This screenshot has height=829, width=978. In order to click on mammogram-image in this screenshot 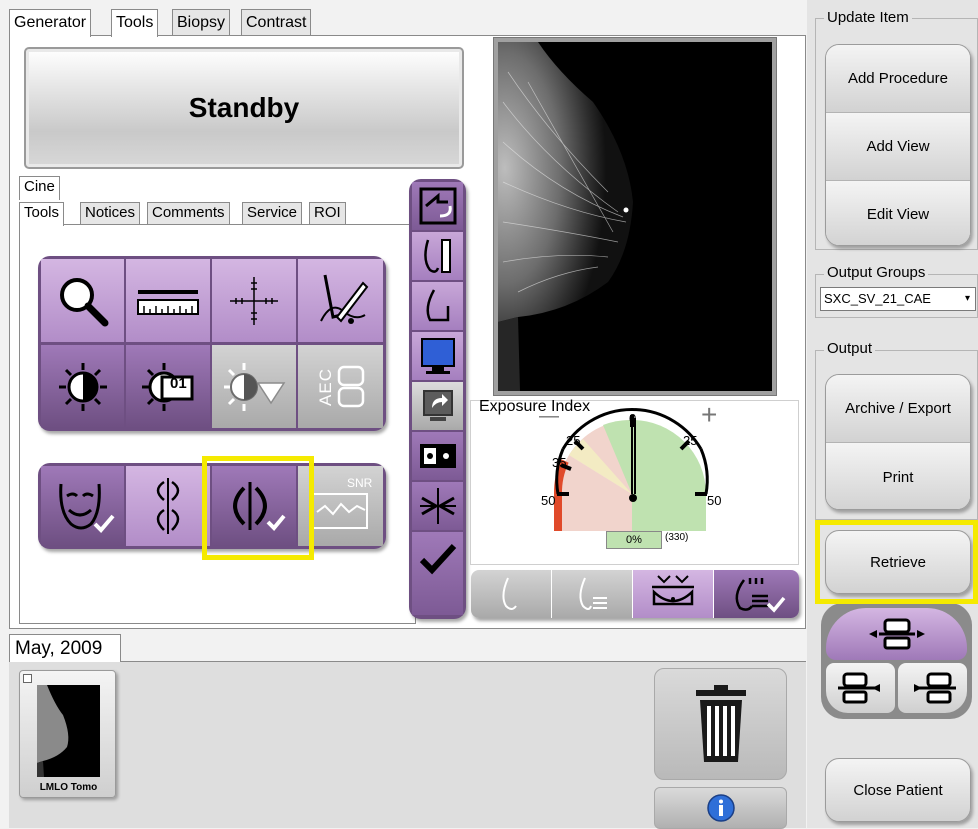, I will do `click(635, 216)`.